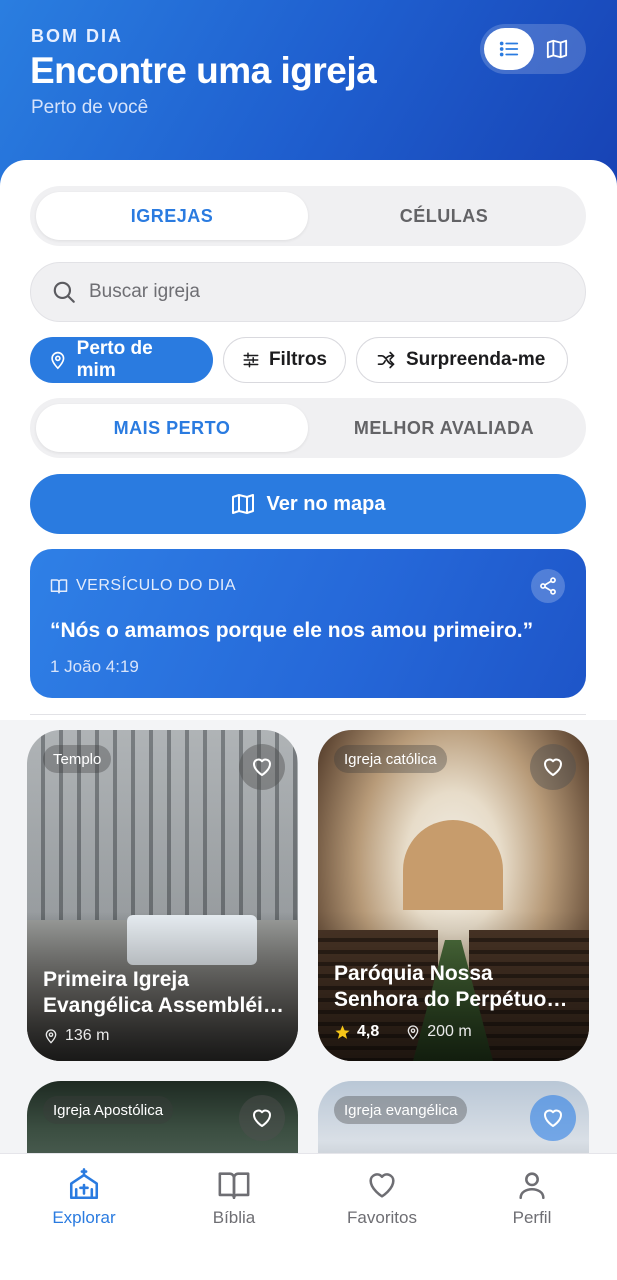  Describe the element at coordinates (382, 1217) in the screenshot. I see `tab-label: Favoritos` at that location.